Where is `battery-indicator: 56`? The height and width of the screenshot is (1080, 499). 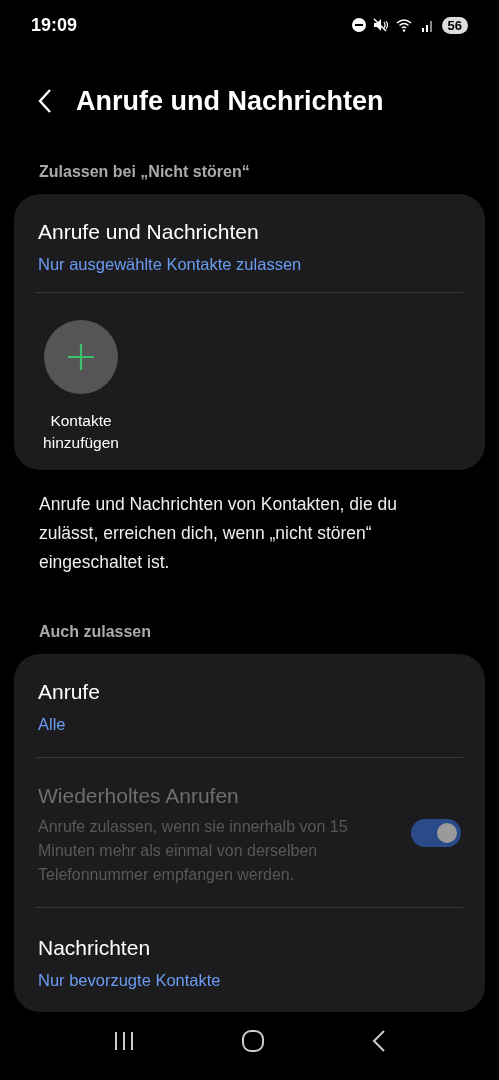 battery-indicator: 56 is located at coordinates (454, 25).